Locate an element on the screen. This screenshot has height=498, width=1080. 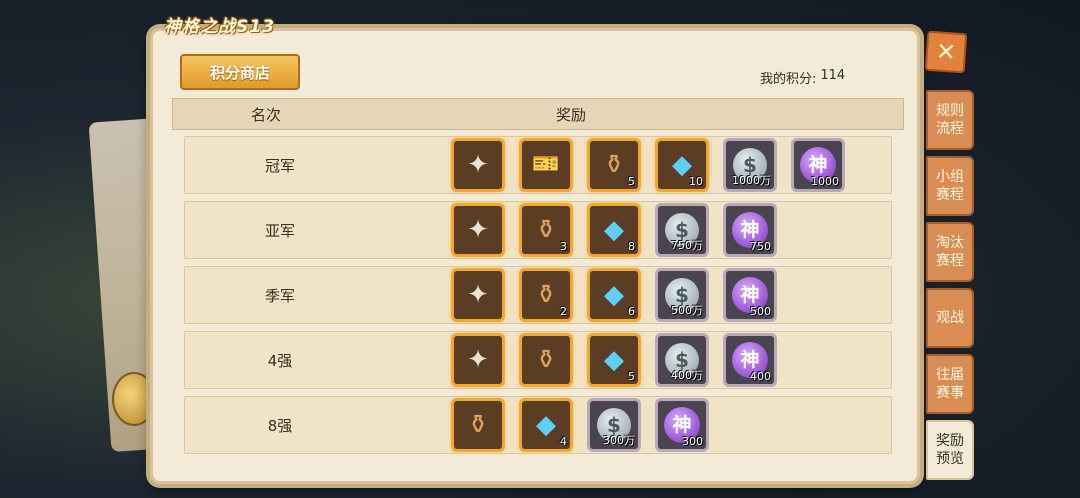
item-count: 750 is located at coordinates (760, 246).